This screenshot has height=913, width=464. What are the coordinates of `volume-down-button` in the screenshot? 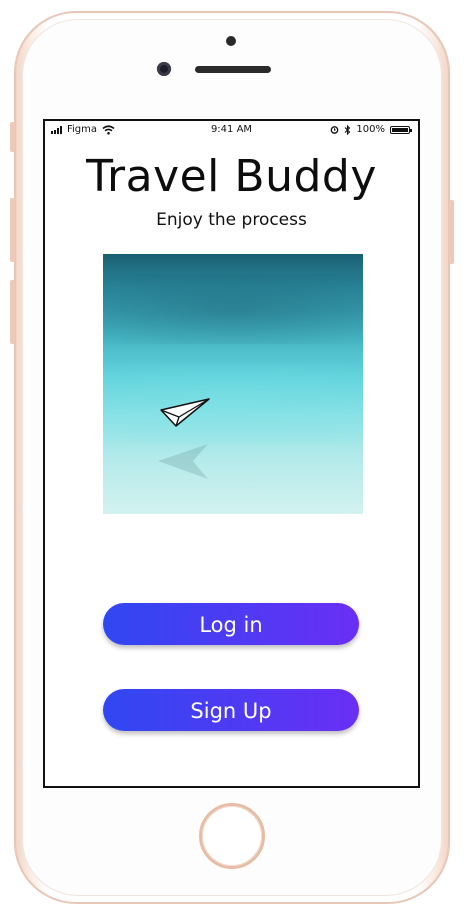 It's located at (12, 312).